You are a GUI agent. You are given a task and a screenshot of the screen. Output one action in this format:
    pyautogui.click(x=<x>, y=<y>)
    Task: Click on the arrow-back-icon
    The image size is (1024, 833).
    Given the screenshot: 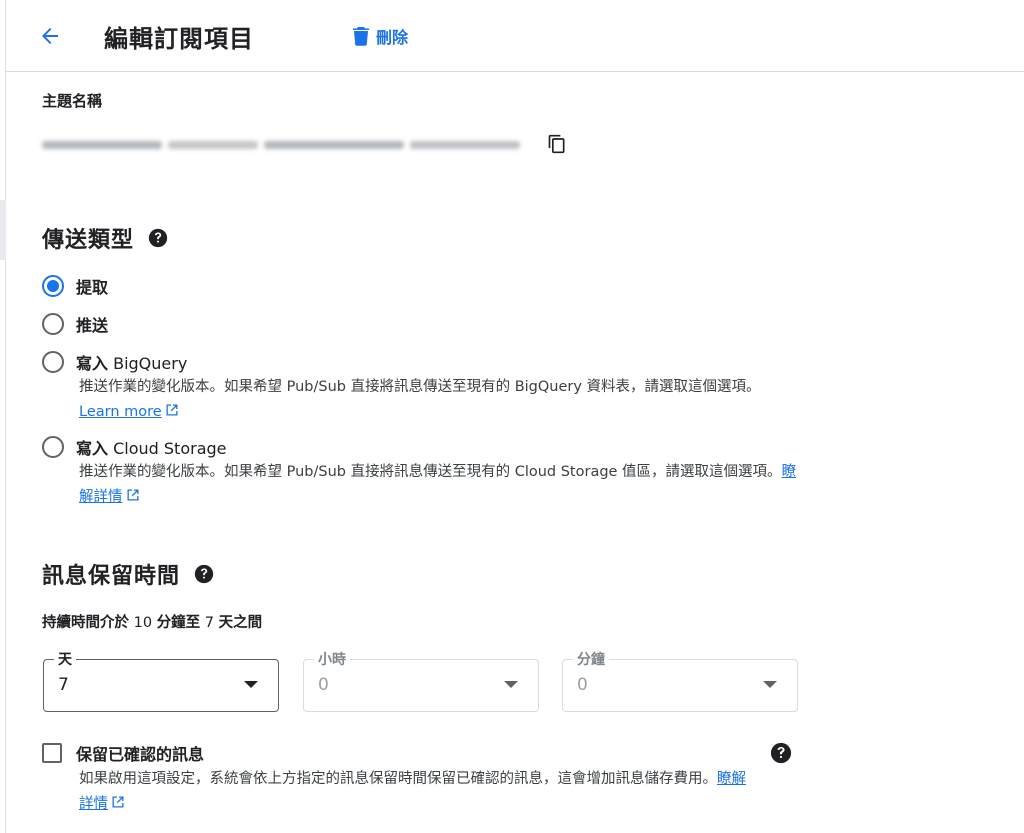 What is the action you would take?
    pyautogui.click(x=50, y=36)
    